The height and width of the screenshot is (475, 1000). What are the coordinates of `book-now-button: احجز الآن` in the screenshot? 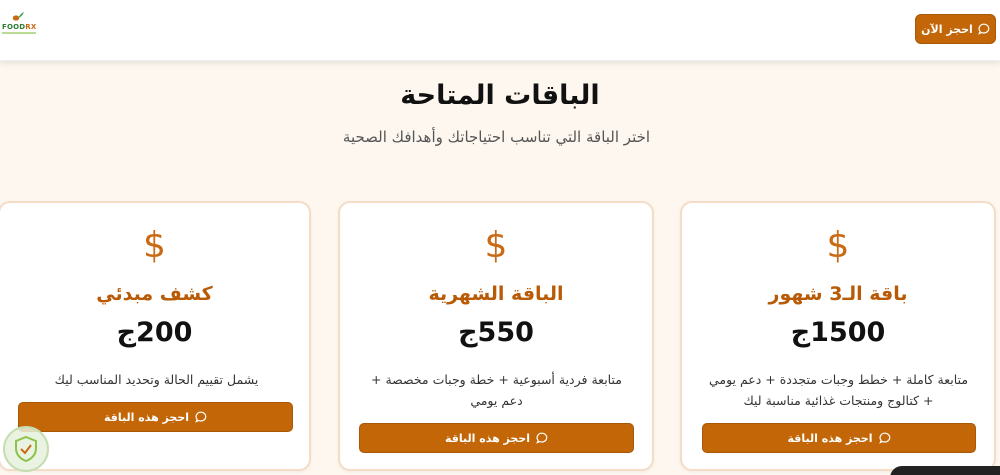 It's located at (955, 29).